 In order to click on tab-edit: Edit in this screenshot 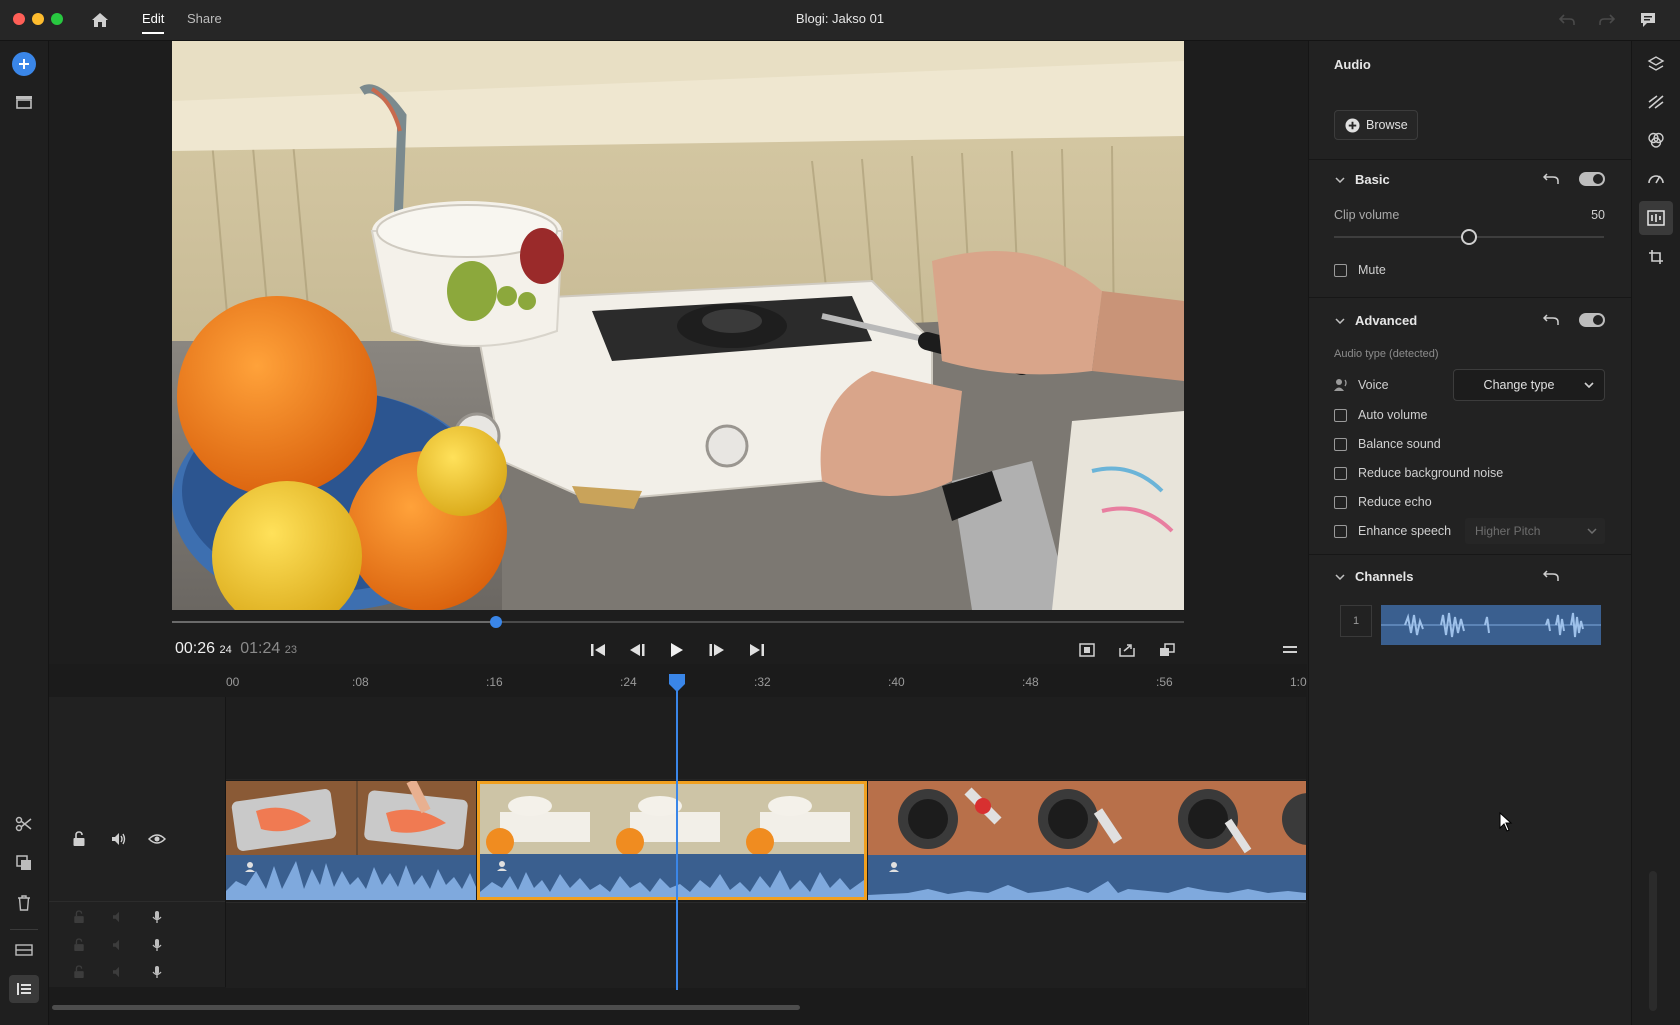, I will do `click(153, 22)`.